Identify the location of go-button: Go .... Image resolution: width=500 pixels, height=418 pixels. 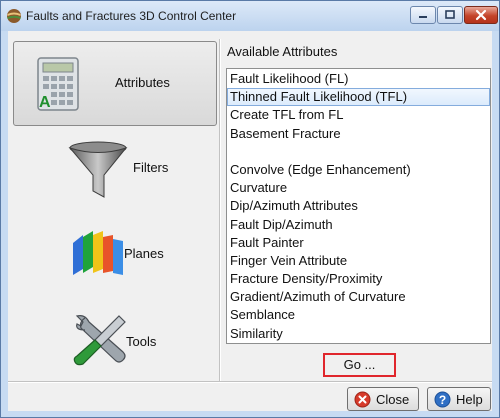
(359, 365).